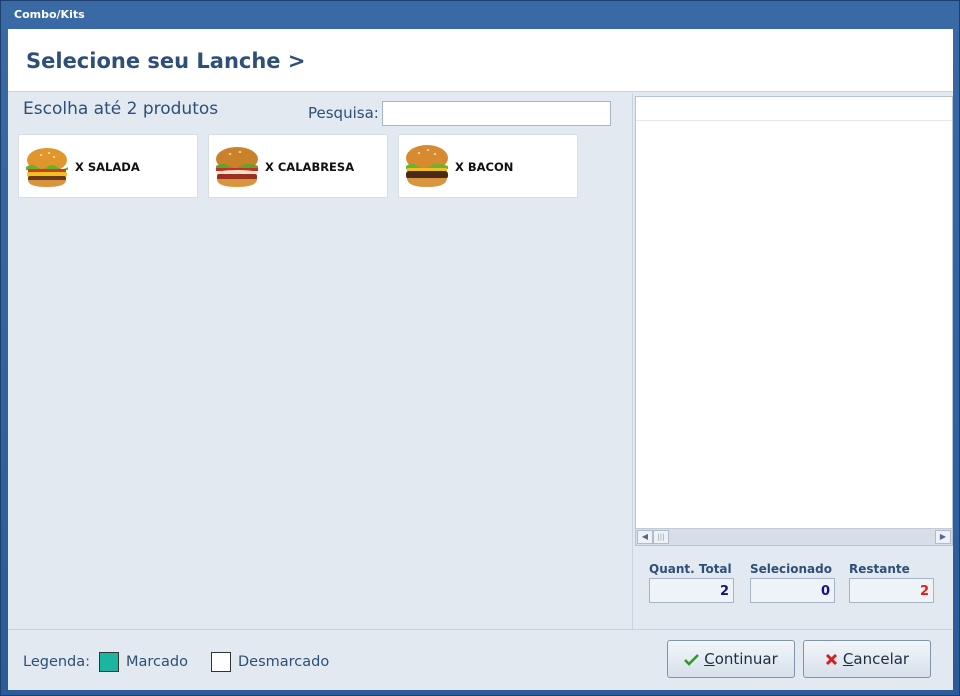 The image size is (960, 696). What do you see at coordinates (166, 61) in the screenshot?
I see `page-title: Selecione seu Lanche >` at bounding box center [166, 61].